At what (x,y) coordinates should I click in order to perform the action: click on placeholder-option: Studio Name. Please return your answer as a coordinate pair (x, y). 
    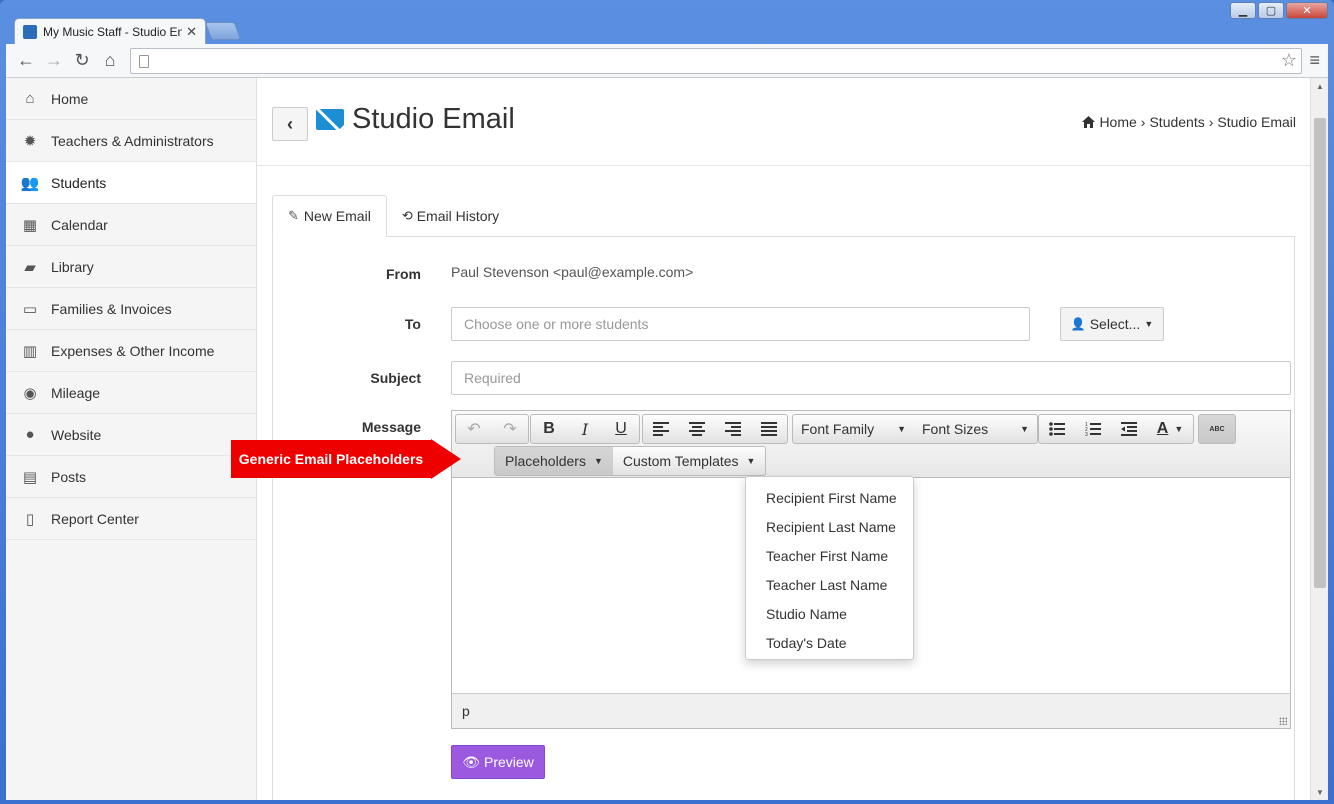
    Looking at the image, I should click on (829, 613).